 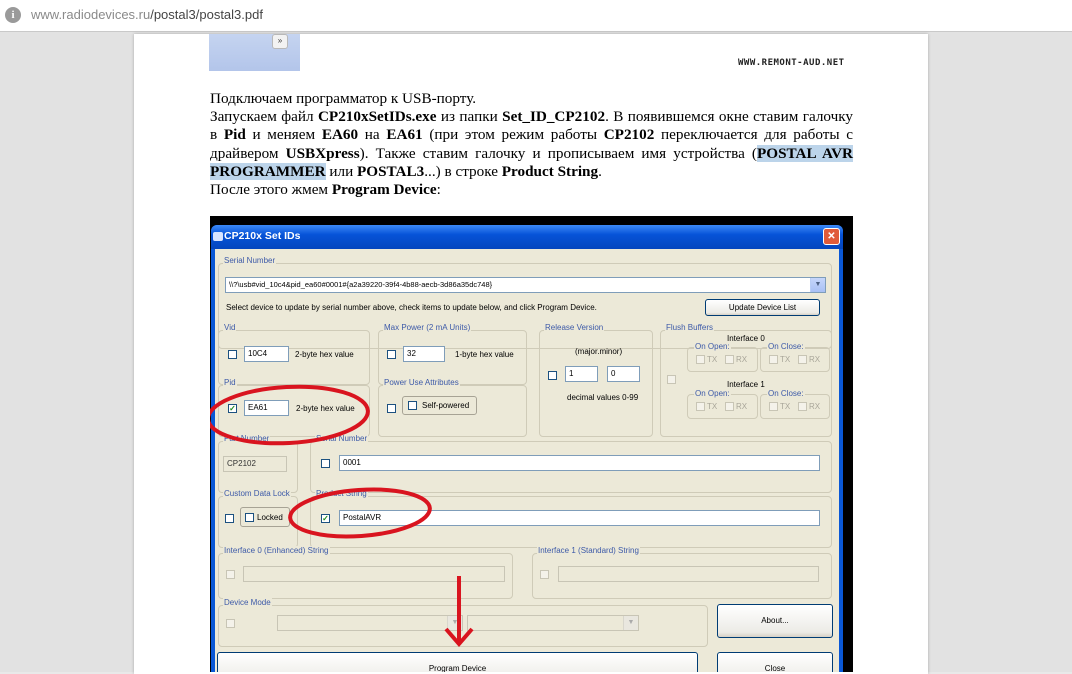 What do you see at coordinates (341, 493) in the screenshot?
I see `product-string-label: Product String` at bounding box center [341, 493].